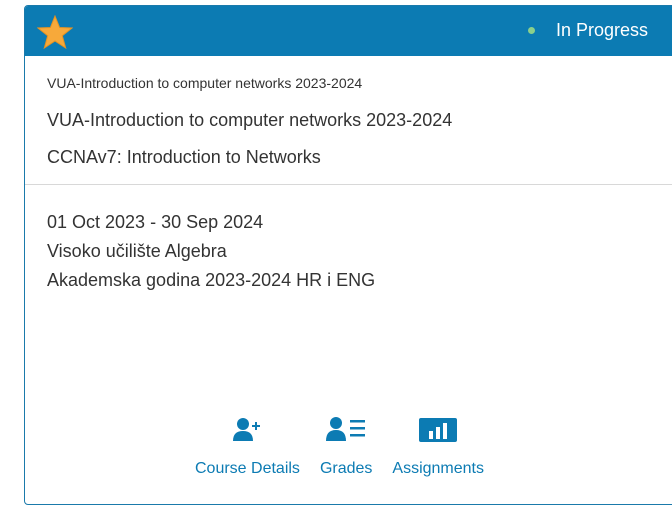 The width and height of the screenshot is (672, 507). What do you see at coordinates (348, 31) in the screenshot?
I see `card-header: In Progress` at bounding box center [348, 31].